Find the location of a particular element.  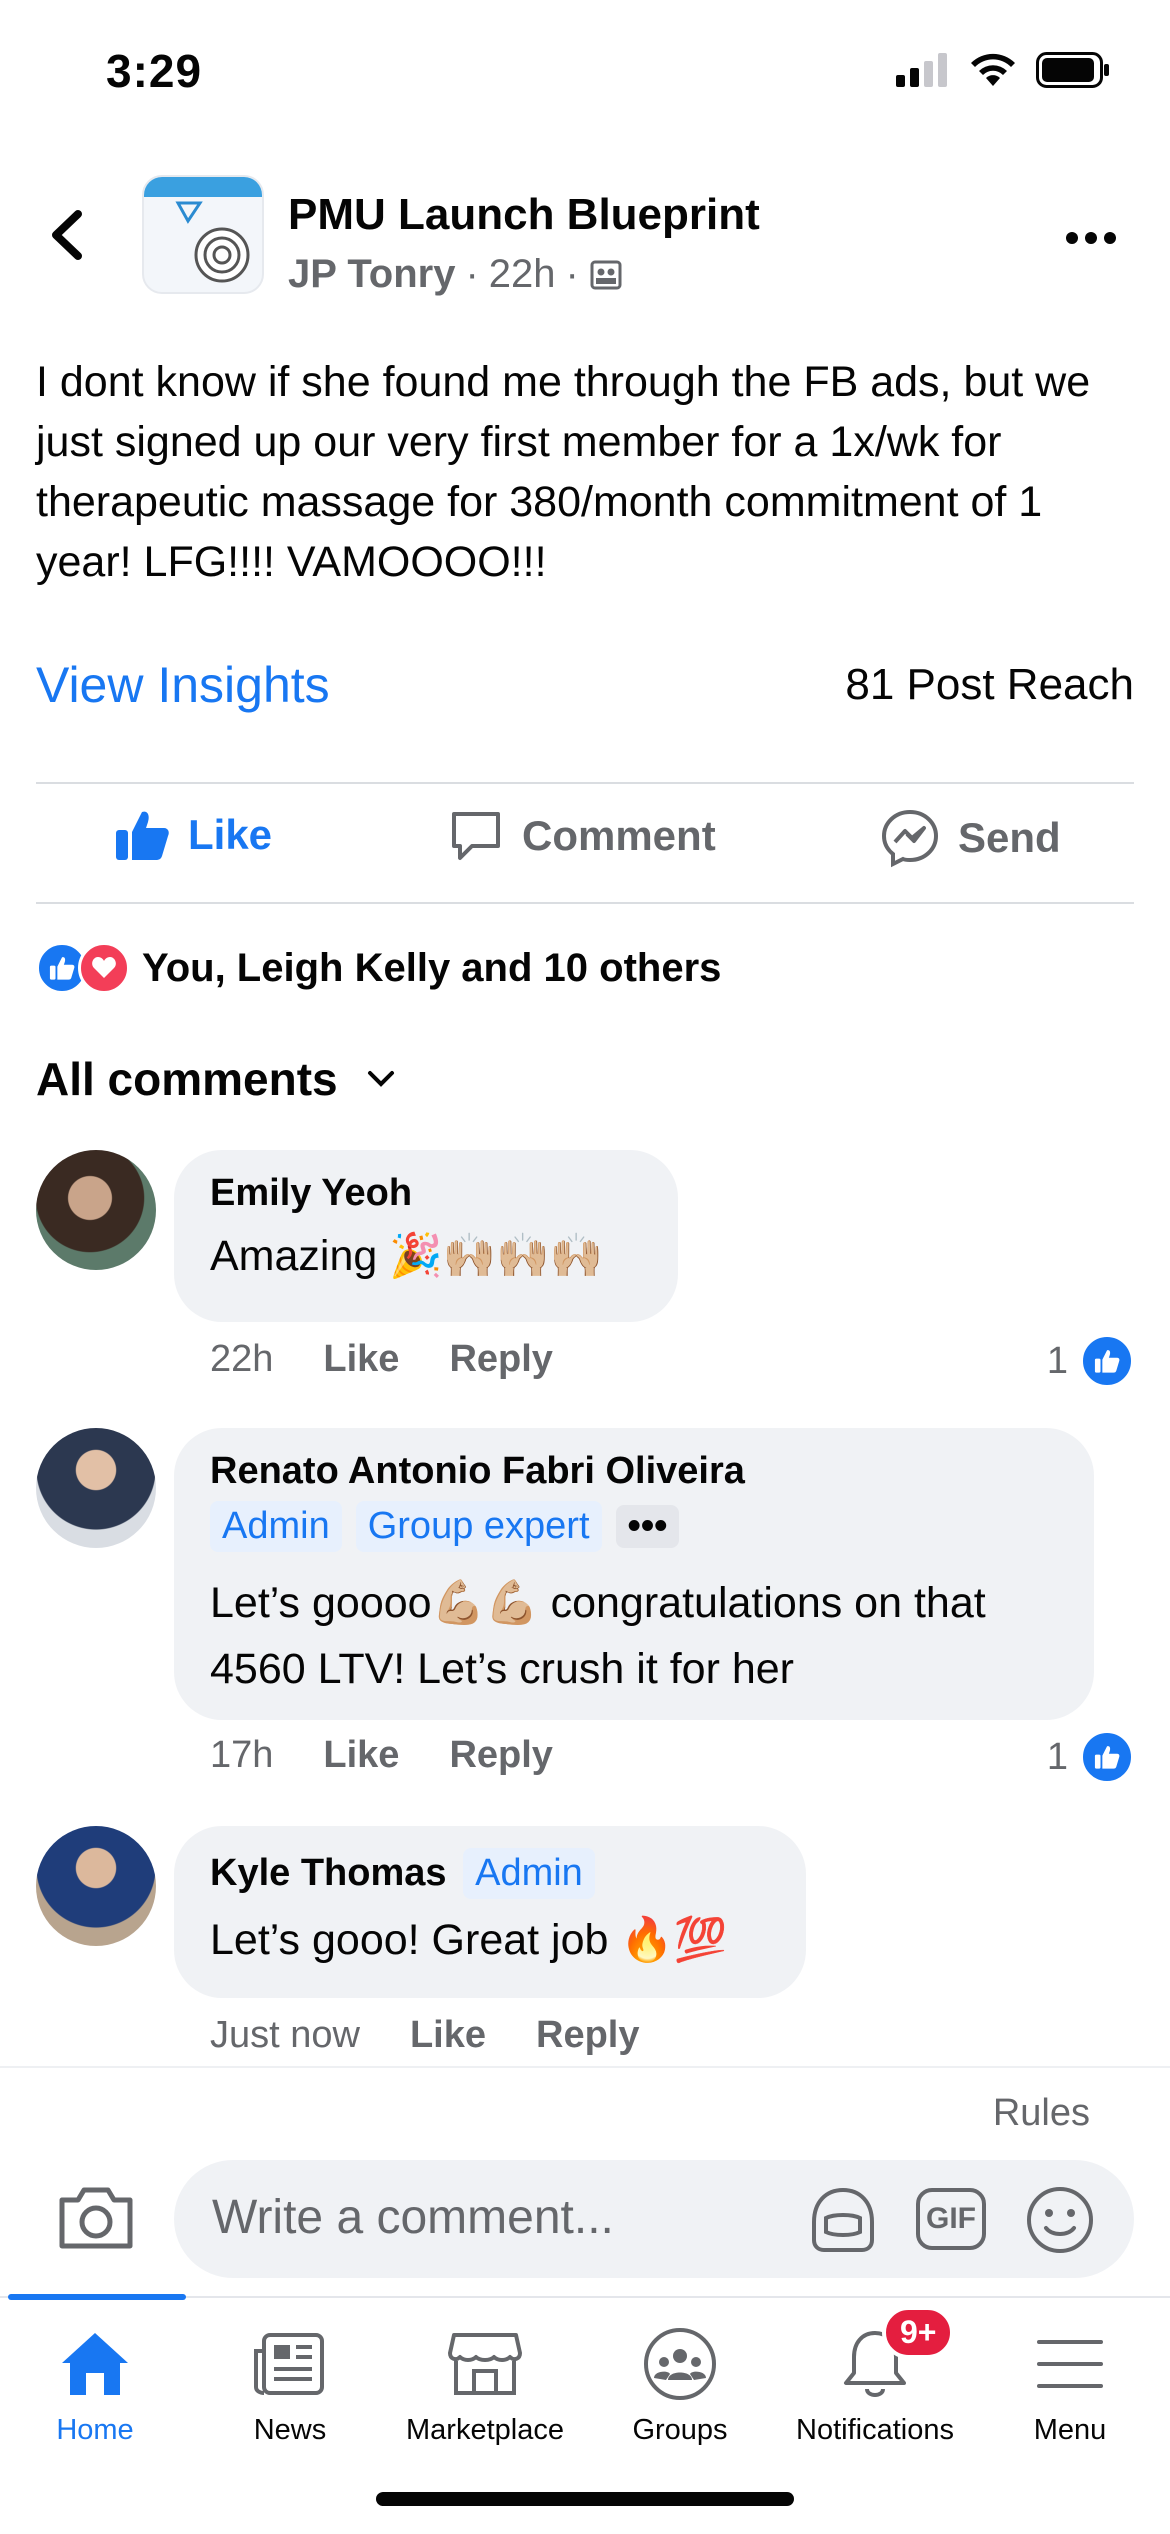

camera-icon is located at coordinates (96, 2217).